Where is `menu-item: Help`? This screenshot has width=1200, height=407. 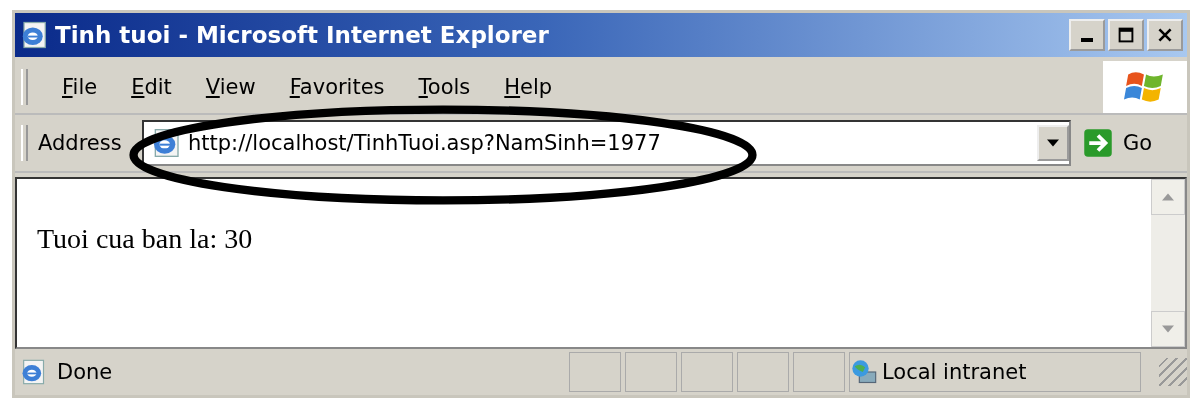
menu-item: Help is located at coordinates (528, 87).